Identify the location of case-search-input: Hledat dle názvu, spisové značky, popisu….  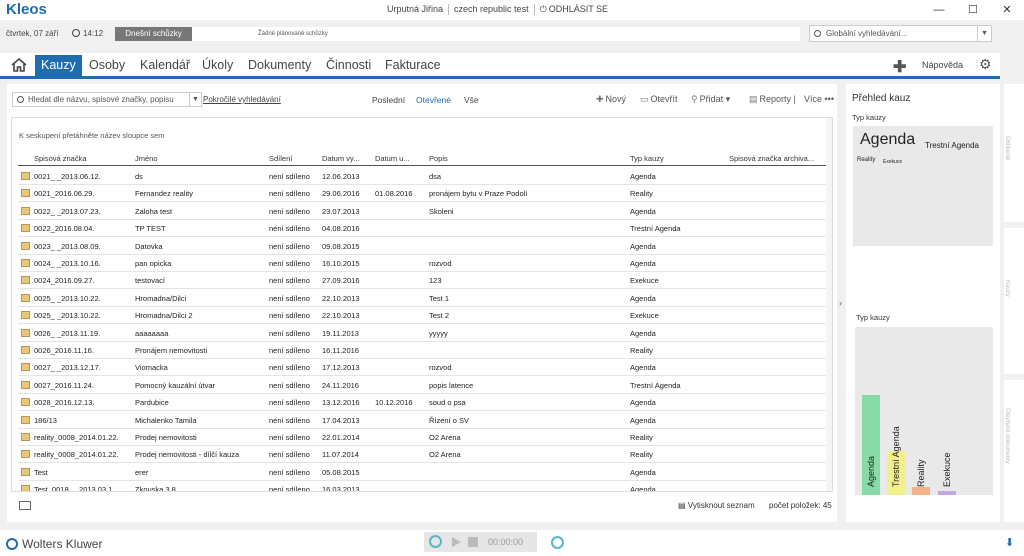
(107, 99).